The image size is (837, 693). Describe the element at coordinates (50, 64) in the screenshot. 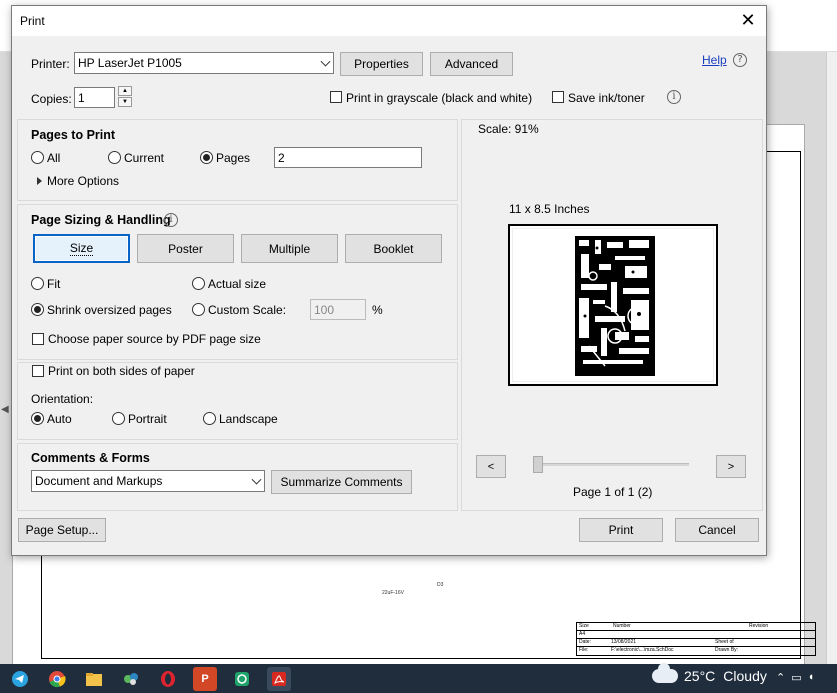

I see `printer-label: Printer:` at that location.